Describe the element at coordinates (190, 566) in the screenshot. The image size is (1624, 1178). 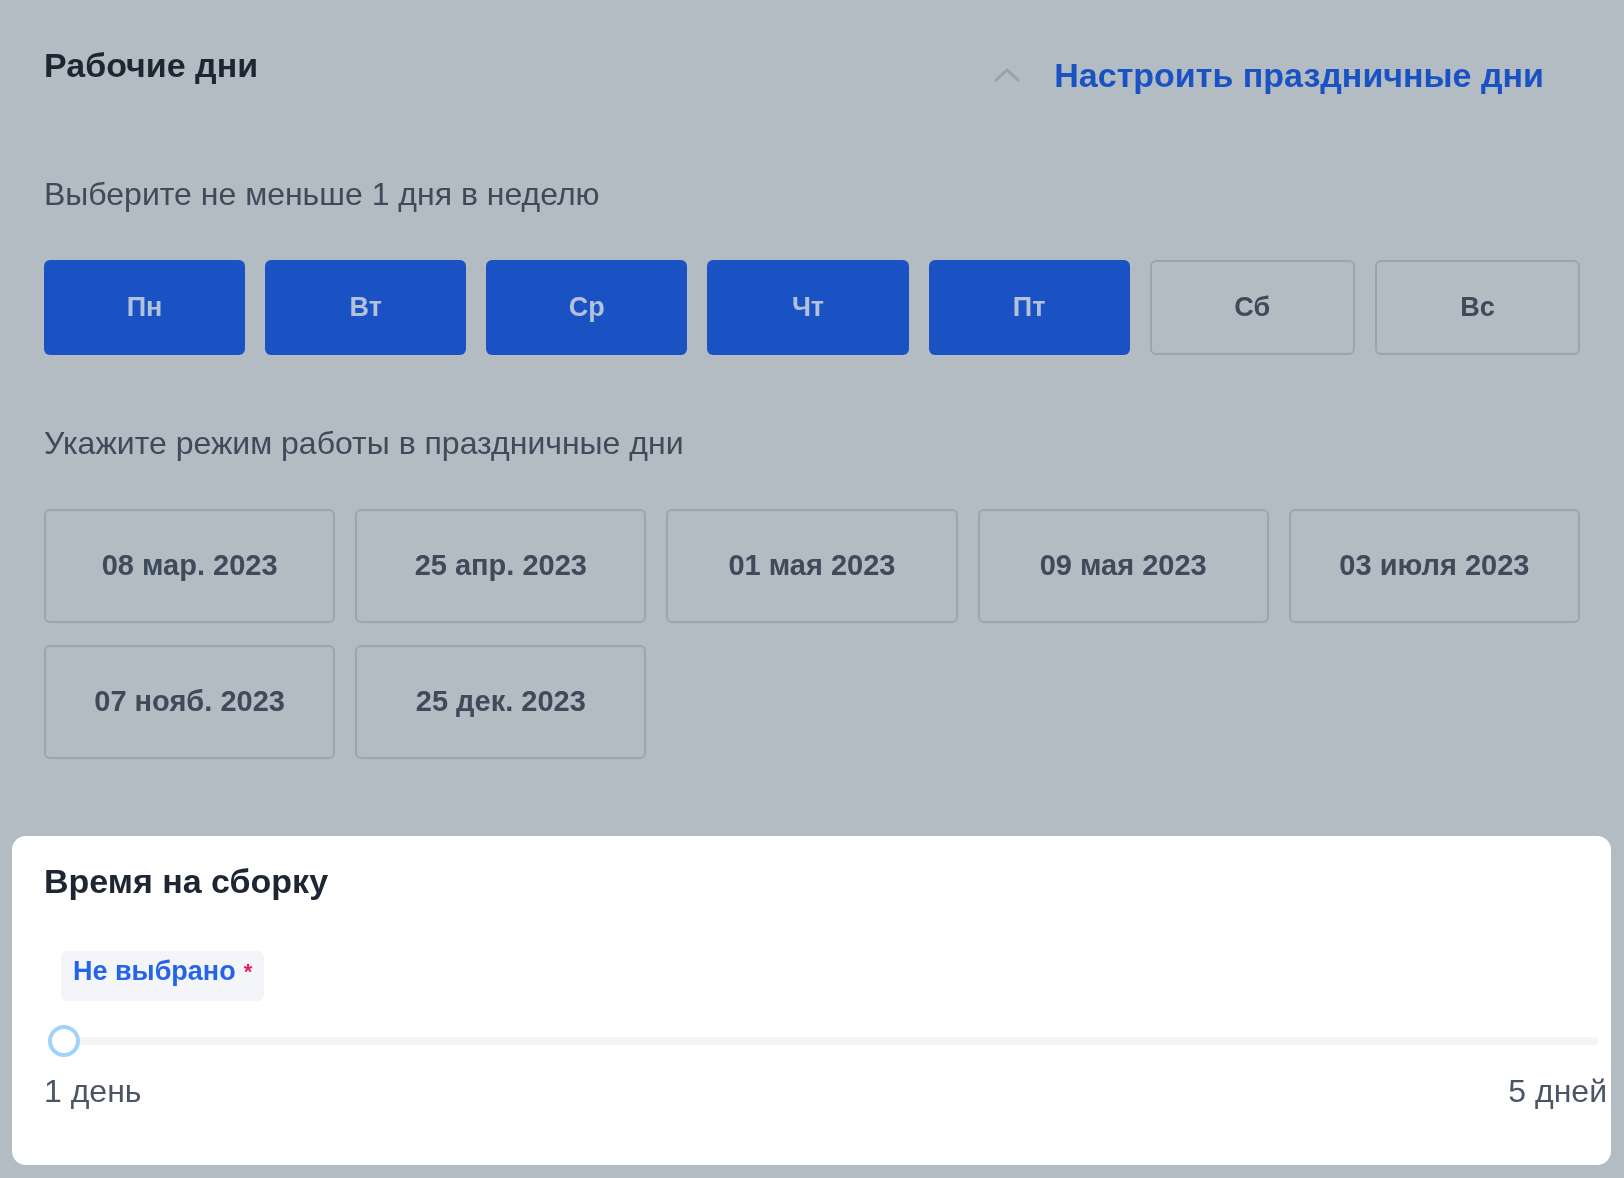
I see `holiday-date-button: 08 мар. 2023` at that location.